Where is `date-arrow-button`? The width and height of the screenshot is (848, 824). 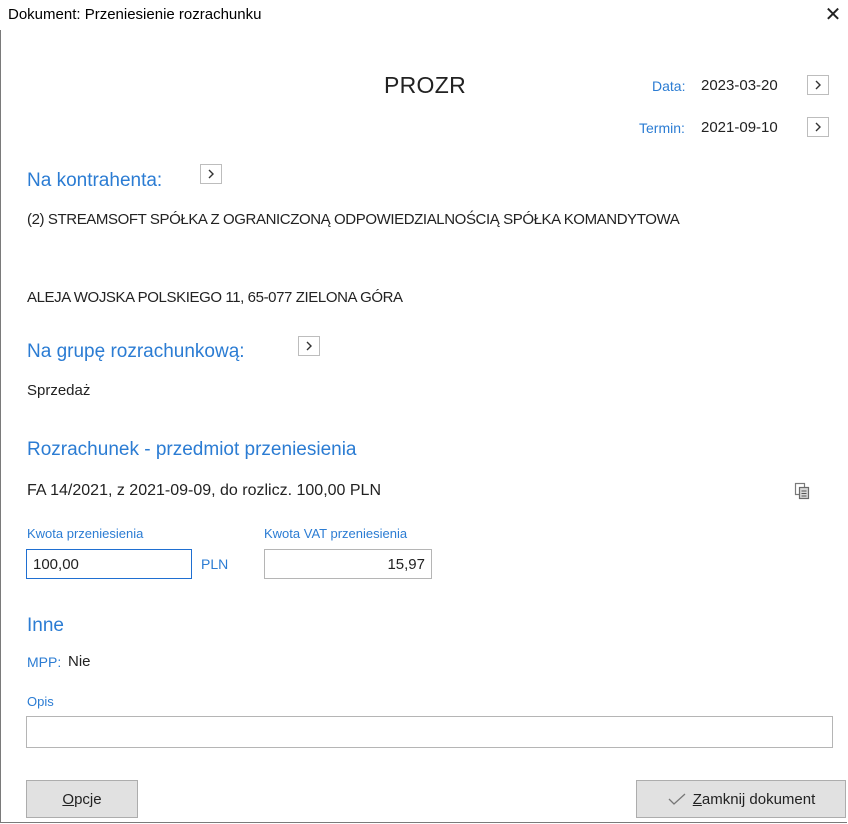
date-arrow-button is located at coordinates (818, 85).